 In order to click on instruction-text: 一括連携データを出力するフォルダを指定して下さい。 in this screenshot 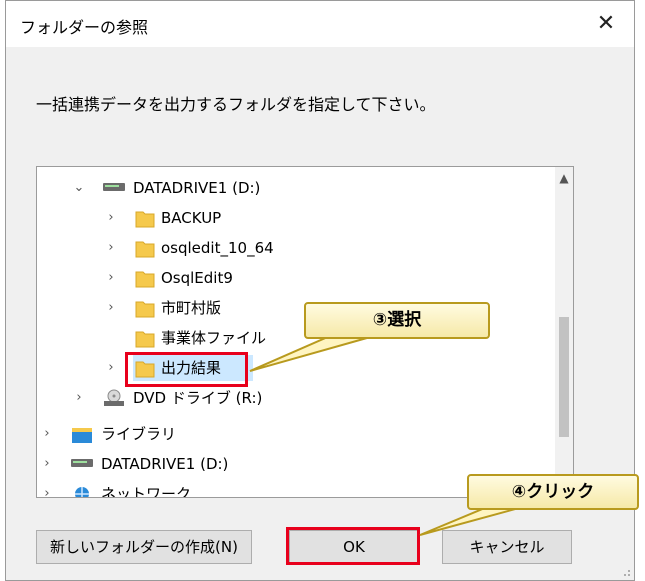, I will do `click(236, 104)`.